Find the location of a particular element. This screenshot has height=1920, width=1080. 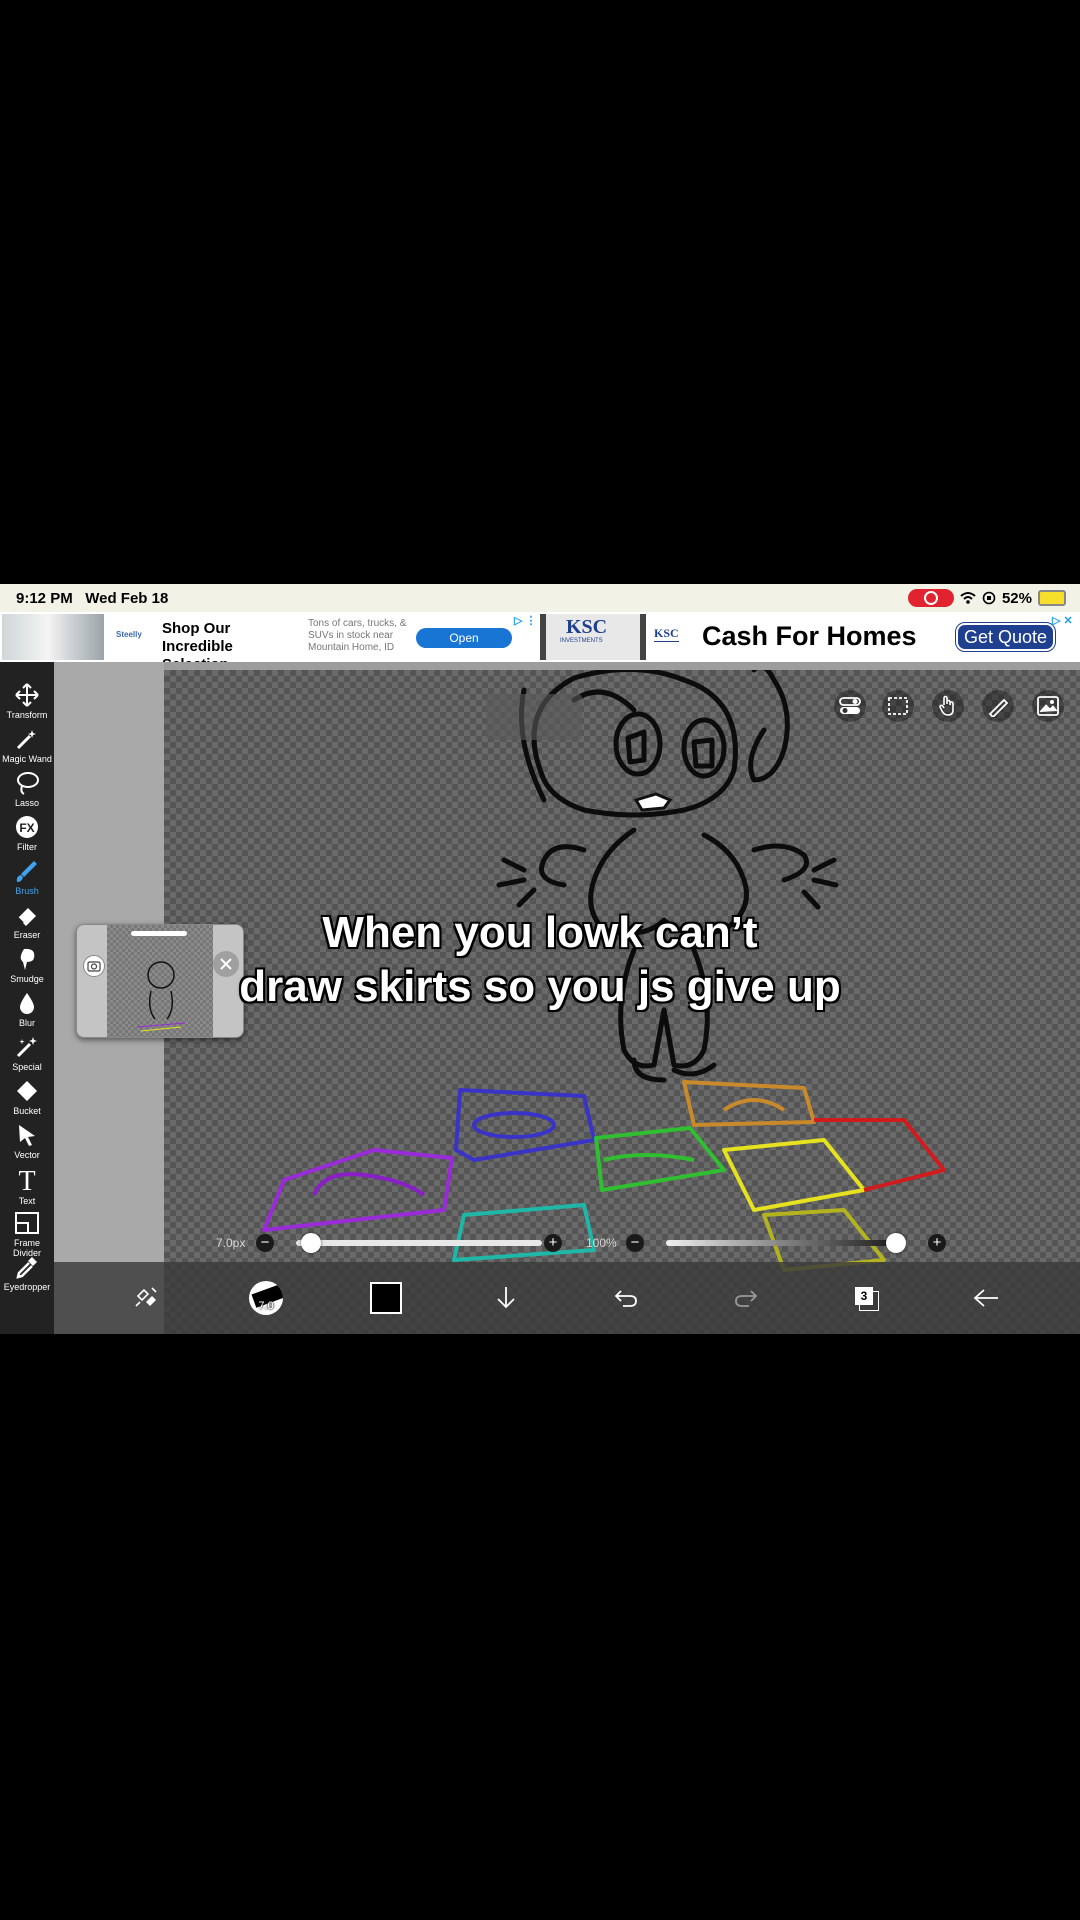

selection-rect-icon is located at coordinates (898, 706).